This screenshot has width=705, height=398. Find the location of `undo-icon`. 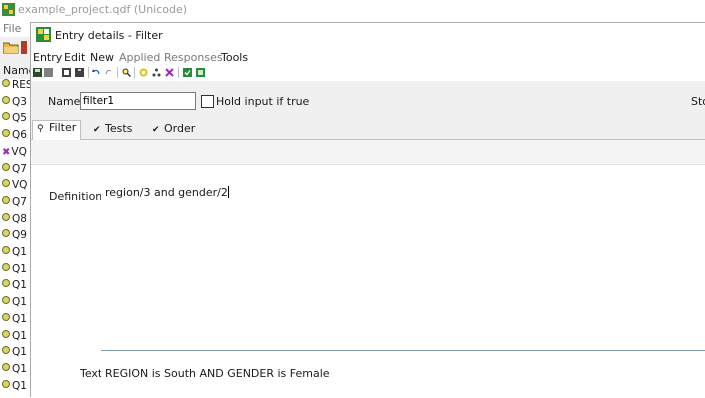

undo-icon is located at coordinates (96, 72).